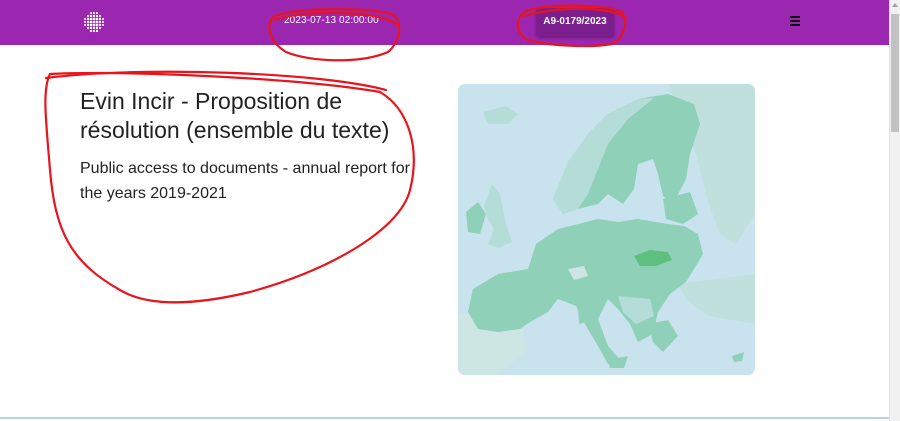 Image resolution: width=900 pixels, height=421 pixels. I want to click on hamburger-menu-icon, so click(795, 22).